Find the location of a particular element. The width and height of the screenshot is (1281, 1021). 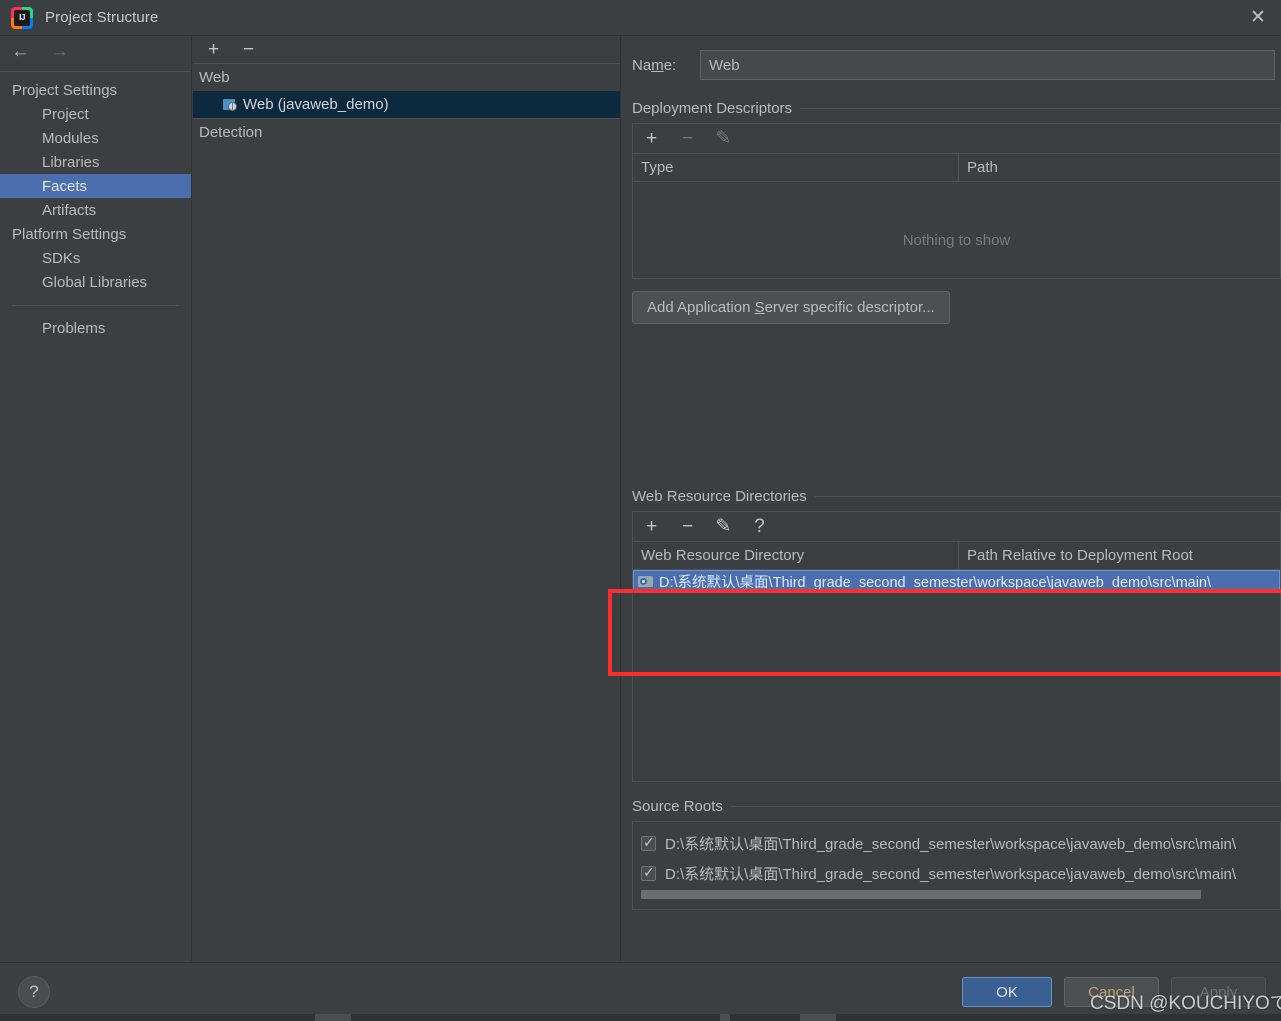

facet-tree-toolbar: + − is located at coordinates (406, 50).